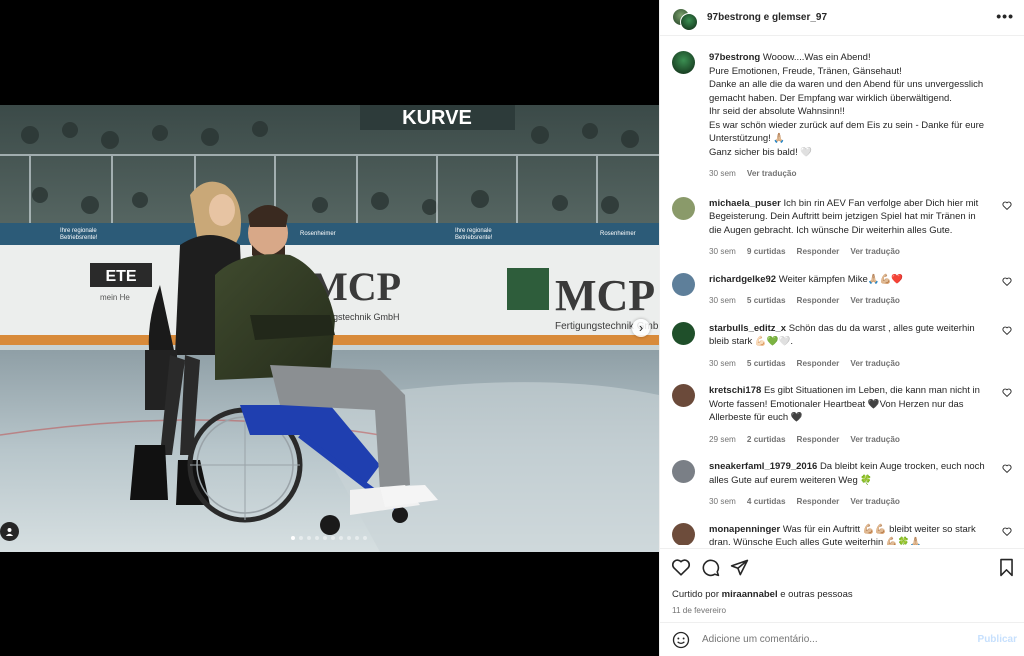 Image resolution: width=1024 pixels, height=656 pixels. I want to click on board-small-1: Ihre regionale, so click(78, 231).